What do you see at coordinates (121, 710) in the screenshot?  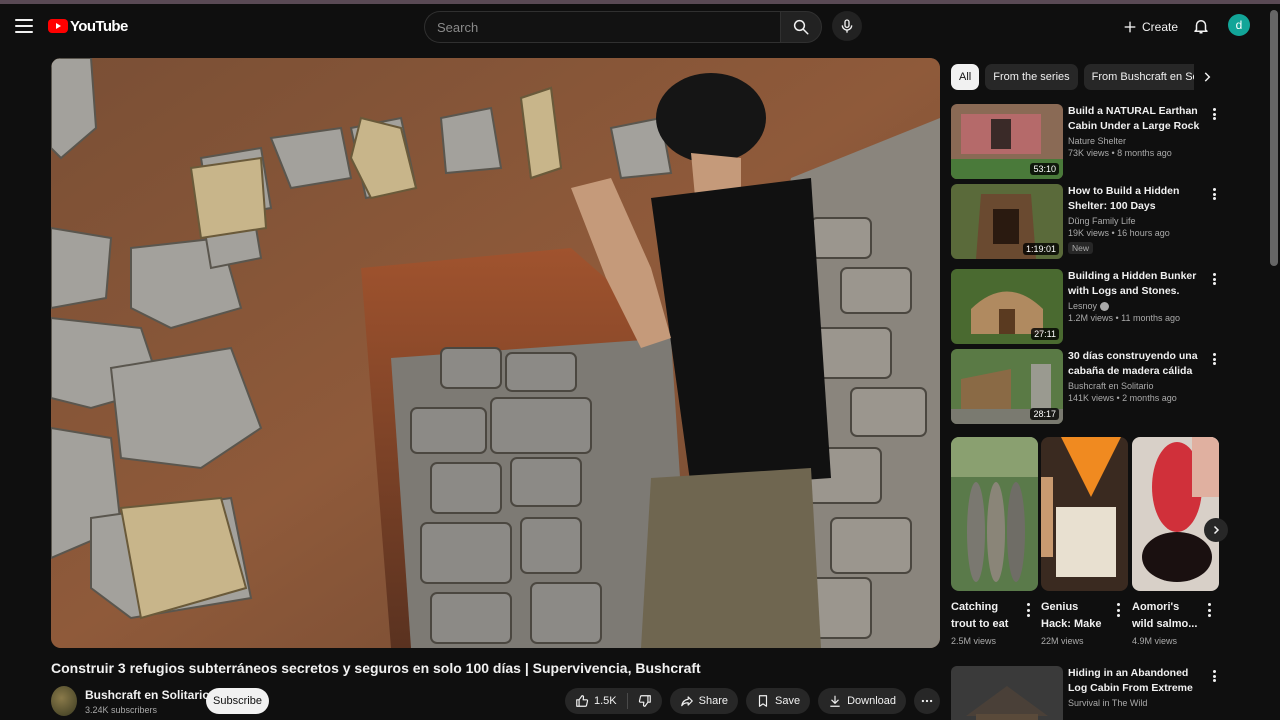 I see `subscriber-count: 3.24K subscribers` at bounding box center [121, 710].